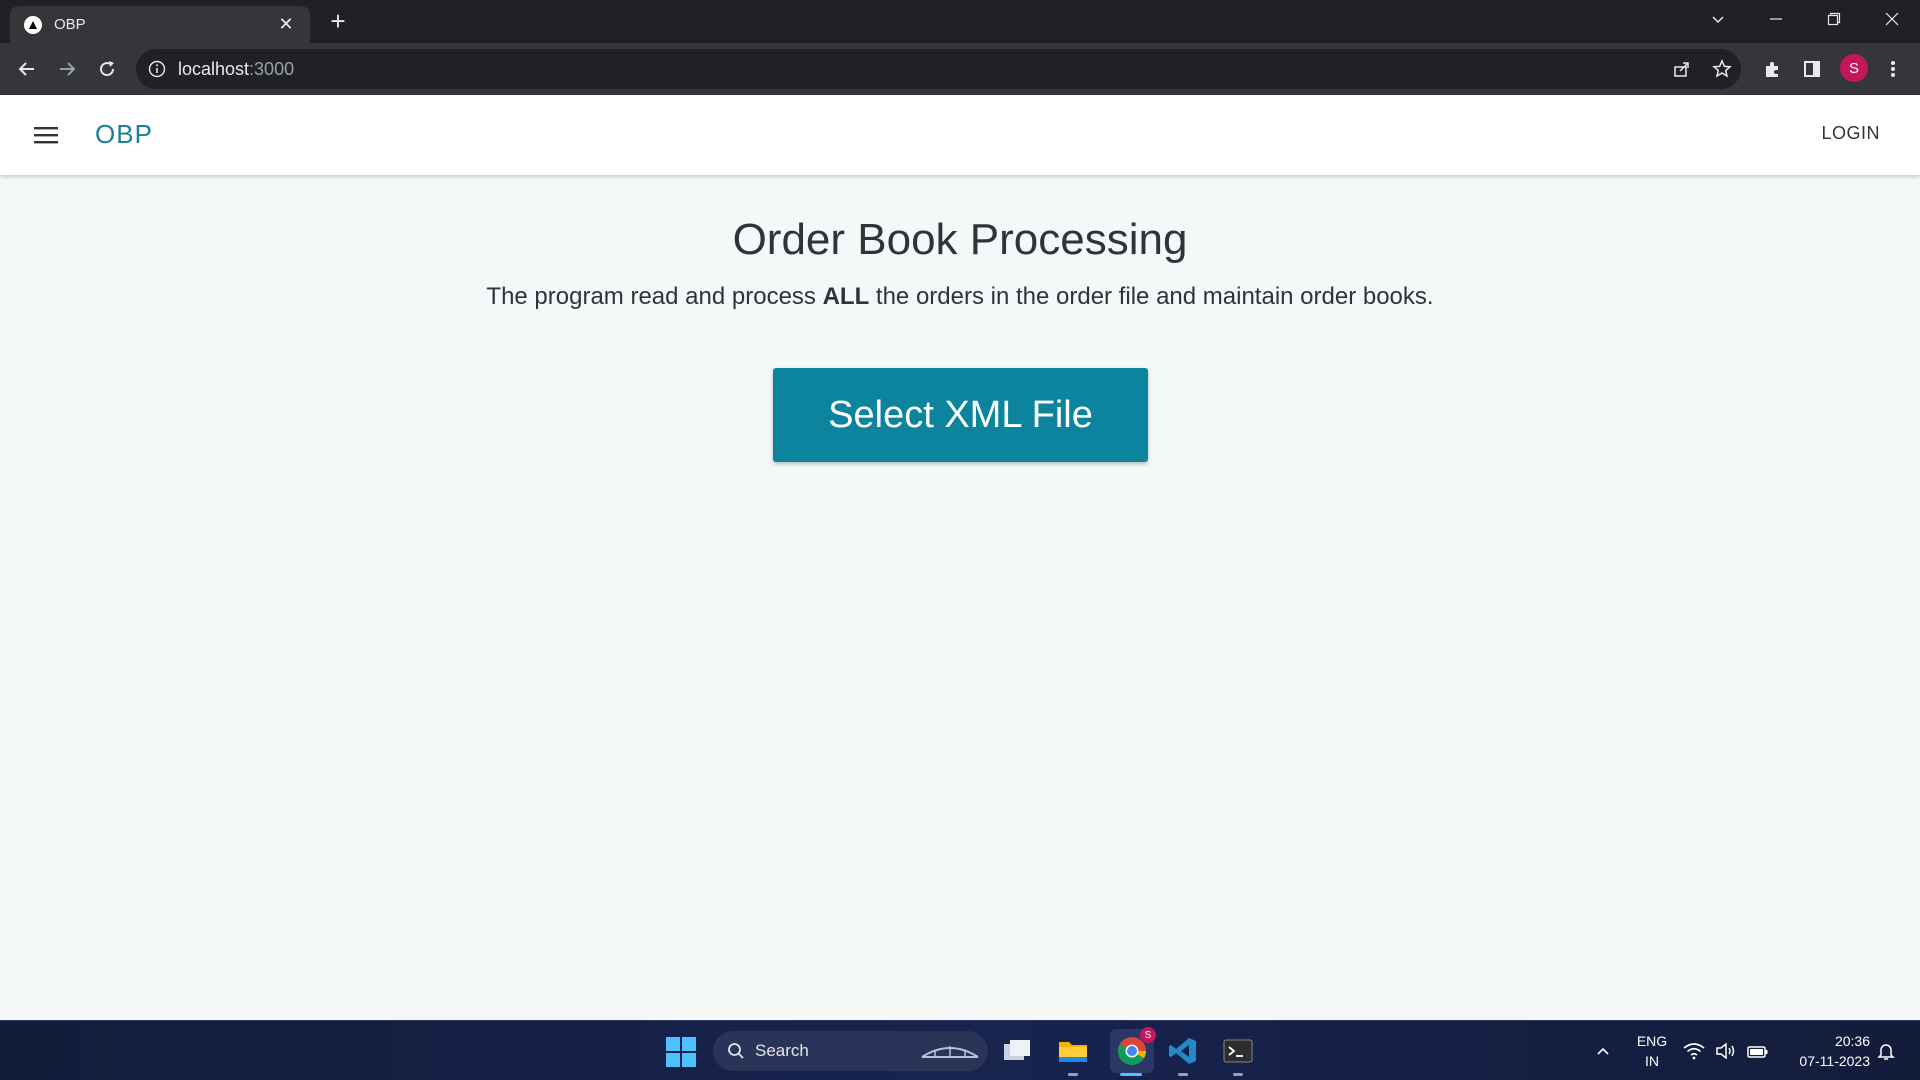  Describe the element at coordinates (1131, 1074) in the screenshot. I see `chrome-active-indicator` at that location.